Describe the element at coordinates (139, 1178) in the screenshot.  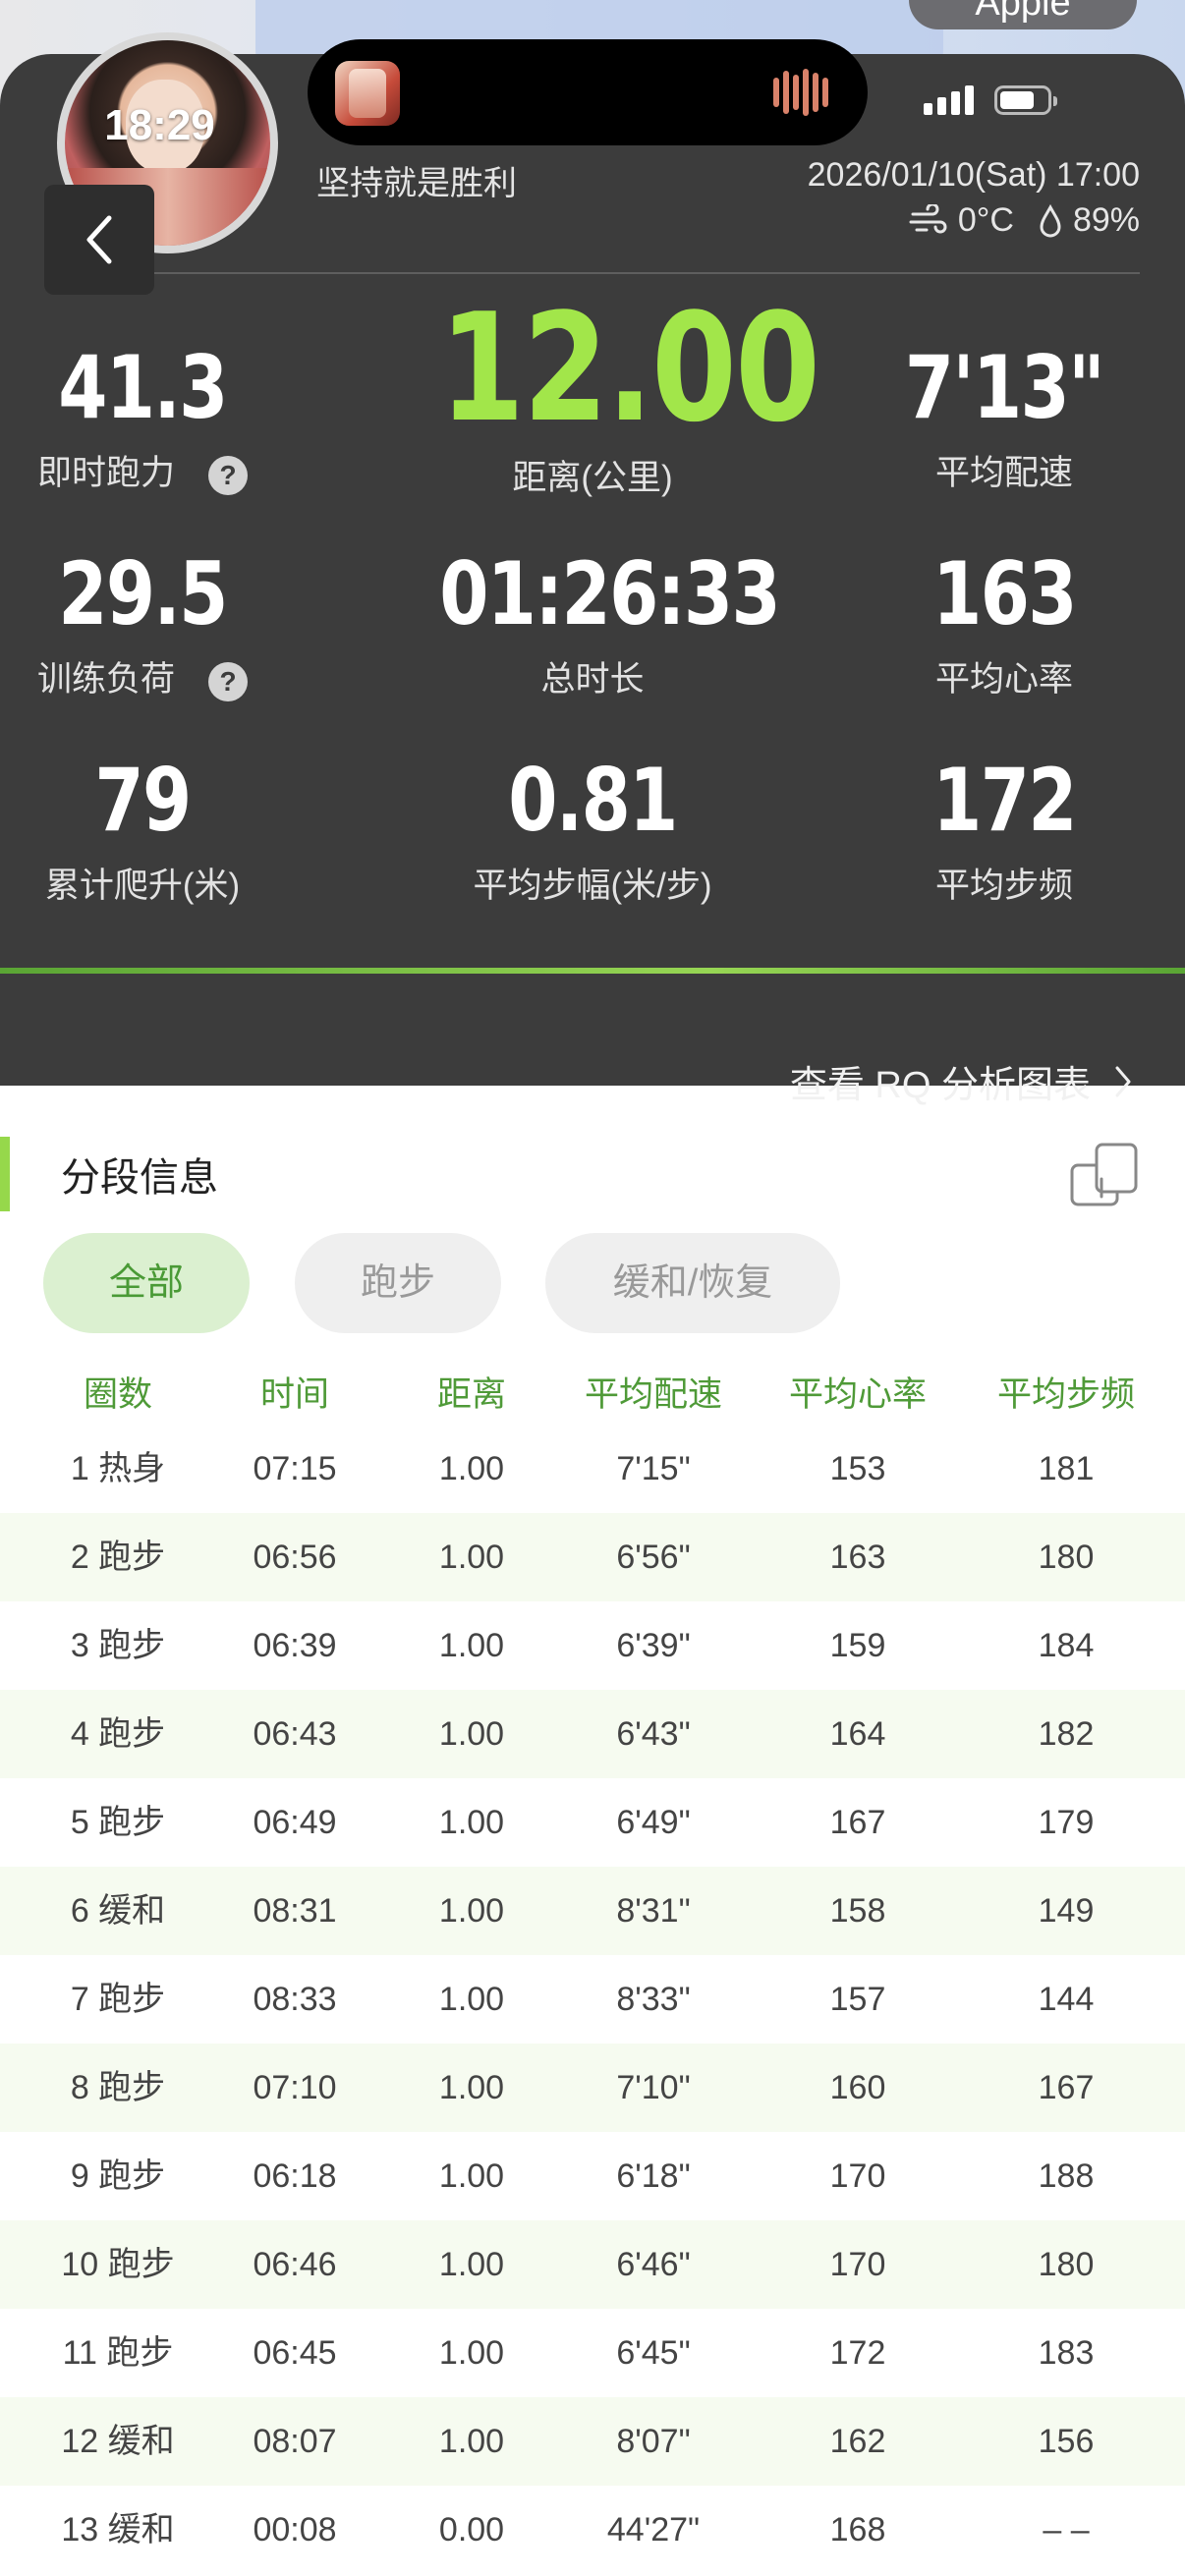
I see `segments-title: 分段信息` at that location.